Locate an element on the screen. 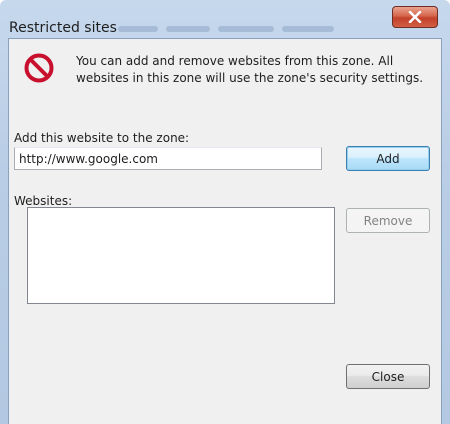  add-button: Add is located at coordinates (388, 158).